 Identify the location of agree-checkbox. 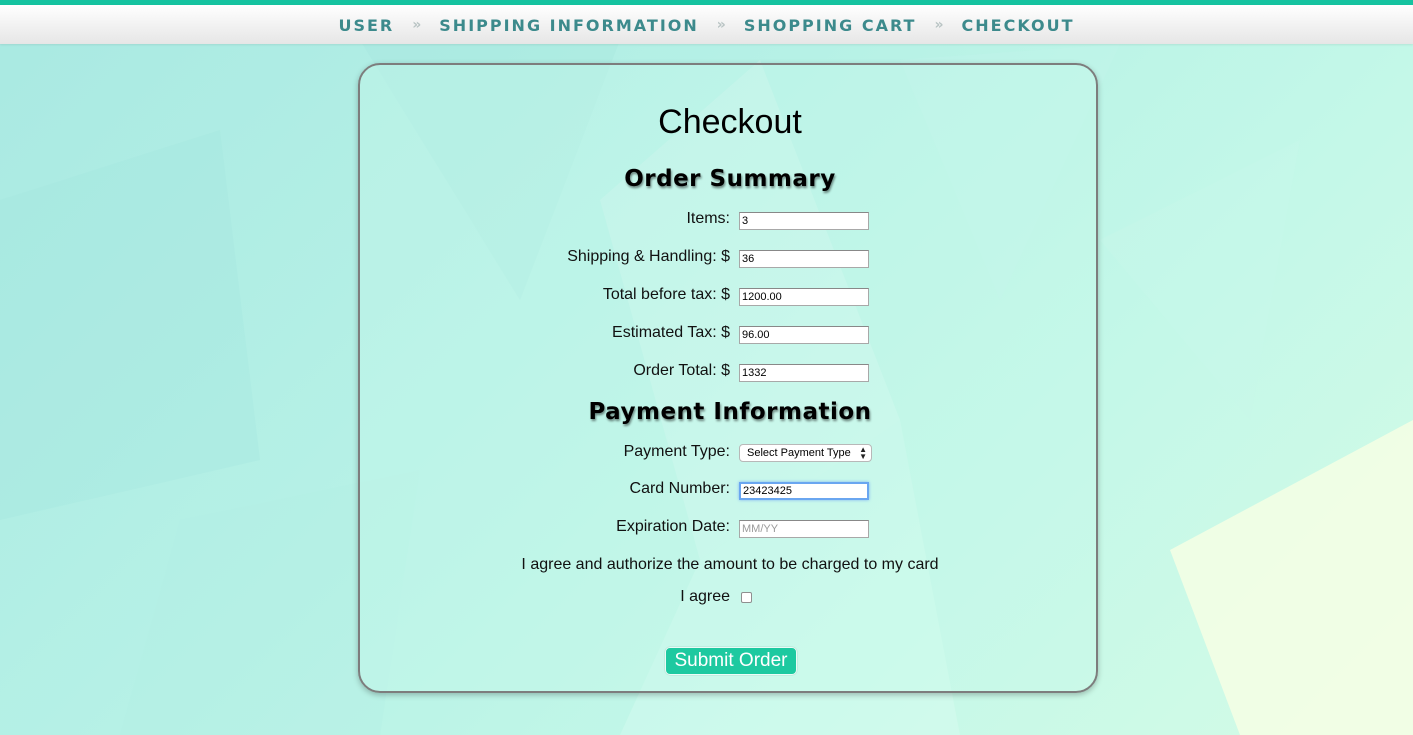
(746, 597).